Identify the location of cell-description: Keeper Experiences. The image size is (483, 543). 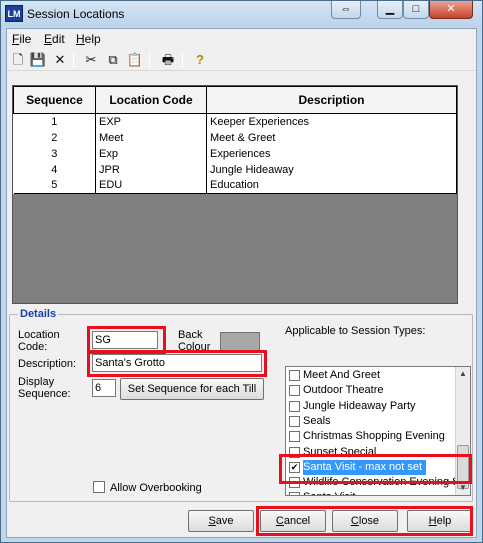
(331, 121).